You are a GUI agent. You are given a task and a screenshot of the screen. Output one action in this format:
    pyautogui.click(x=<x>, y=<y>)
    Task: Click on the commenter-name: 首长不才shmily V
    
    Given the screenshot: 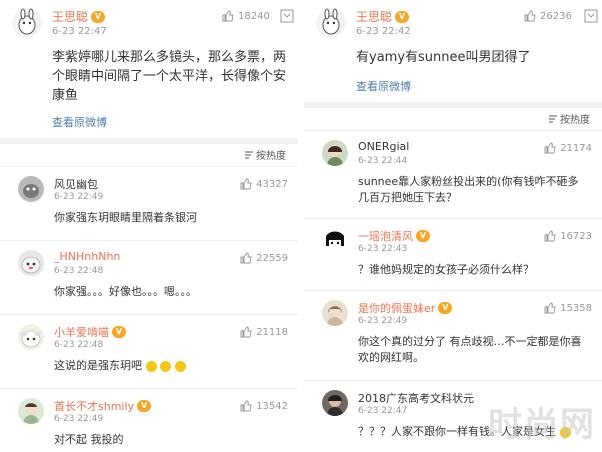 What is the action you would take?
    pyautogui.click(x=103, y=406)
    